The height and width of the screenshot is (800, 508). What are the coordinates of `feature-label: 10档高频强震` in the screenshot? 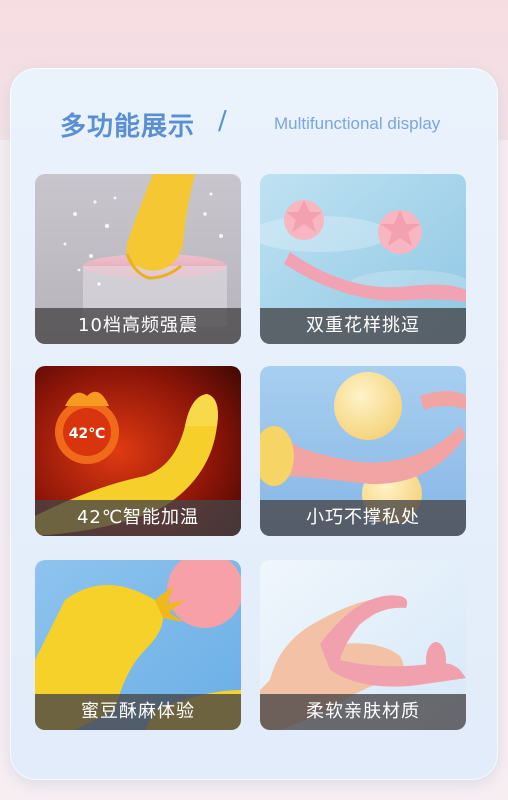 It's located at (138, 326).